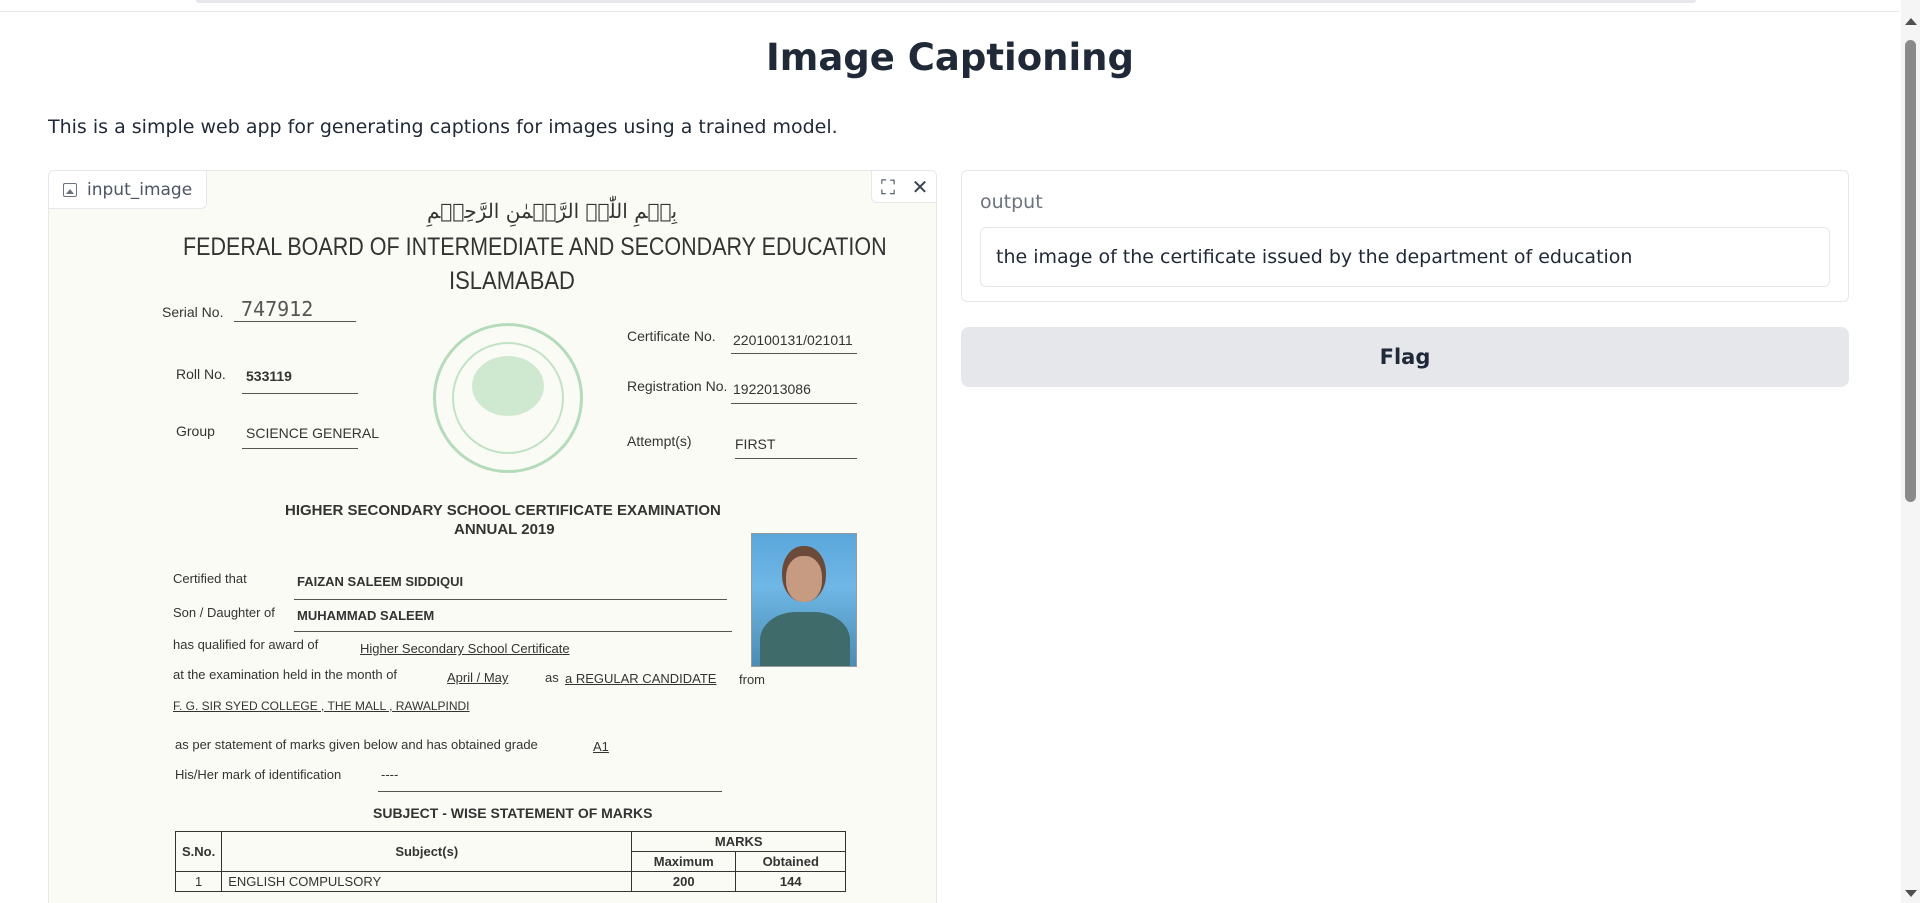 This screenshot has width=1920, height=903. I want to click on cert-identification-label: His/Her mark of identification, so click(258, 774).